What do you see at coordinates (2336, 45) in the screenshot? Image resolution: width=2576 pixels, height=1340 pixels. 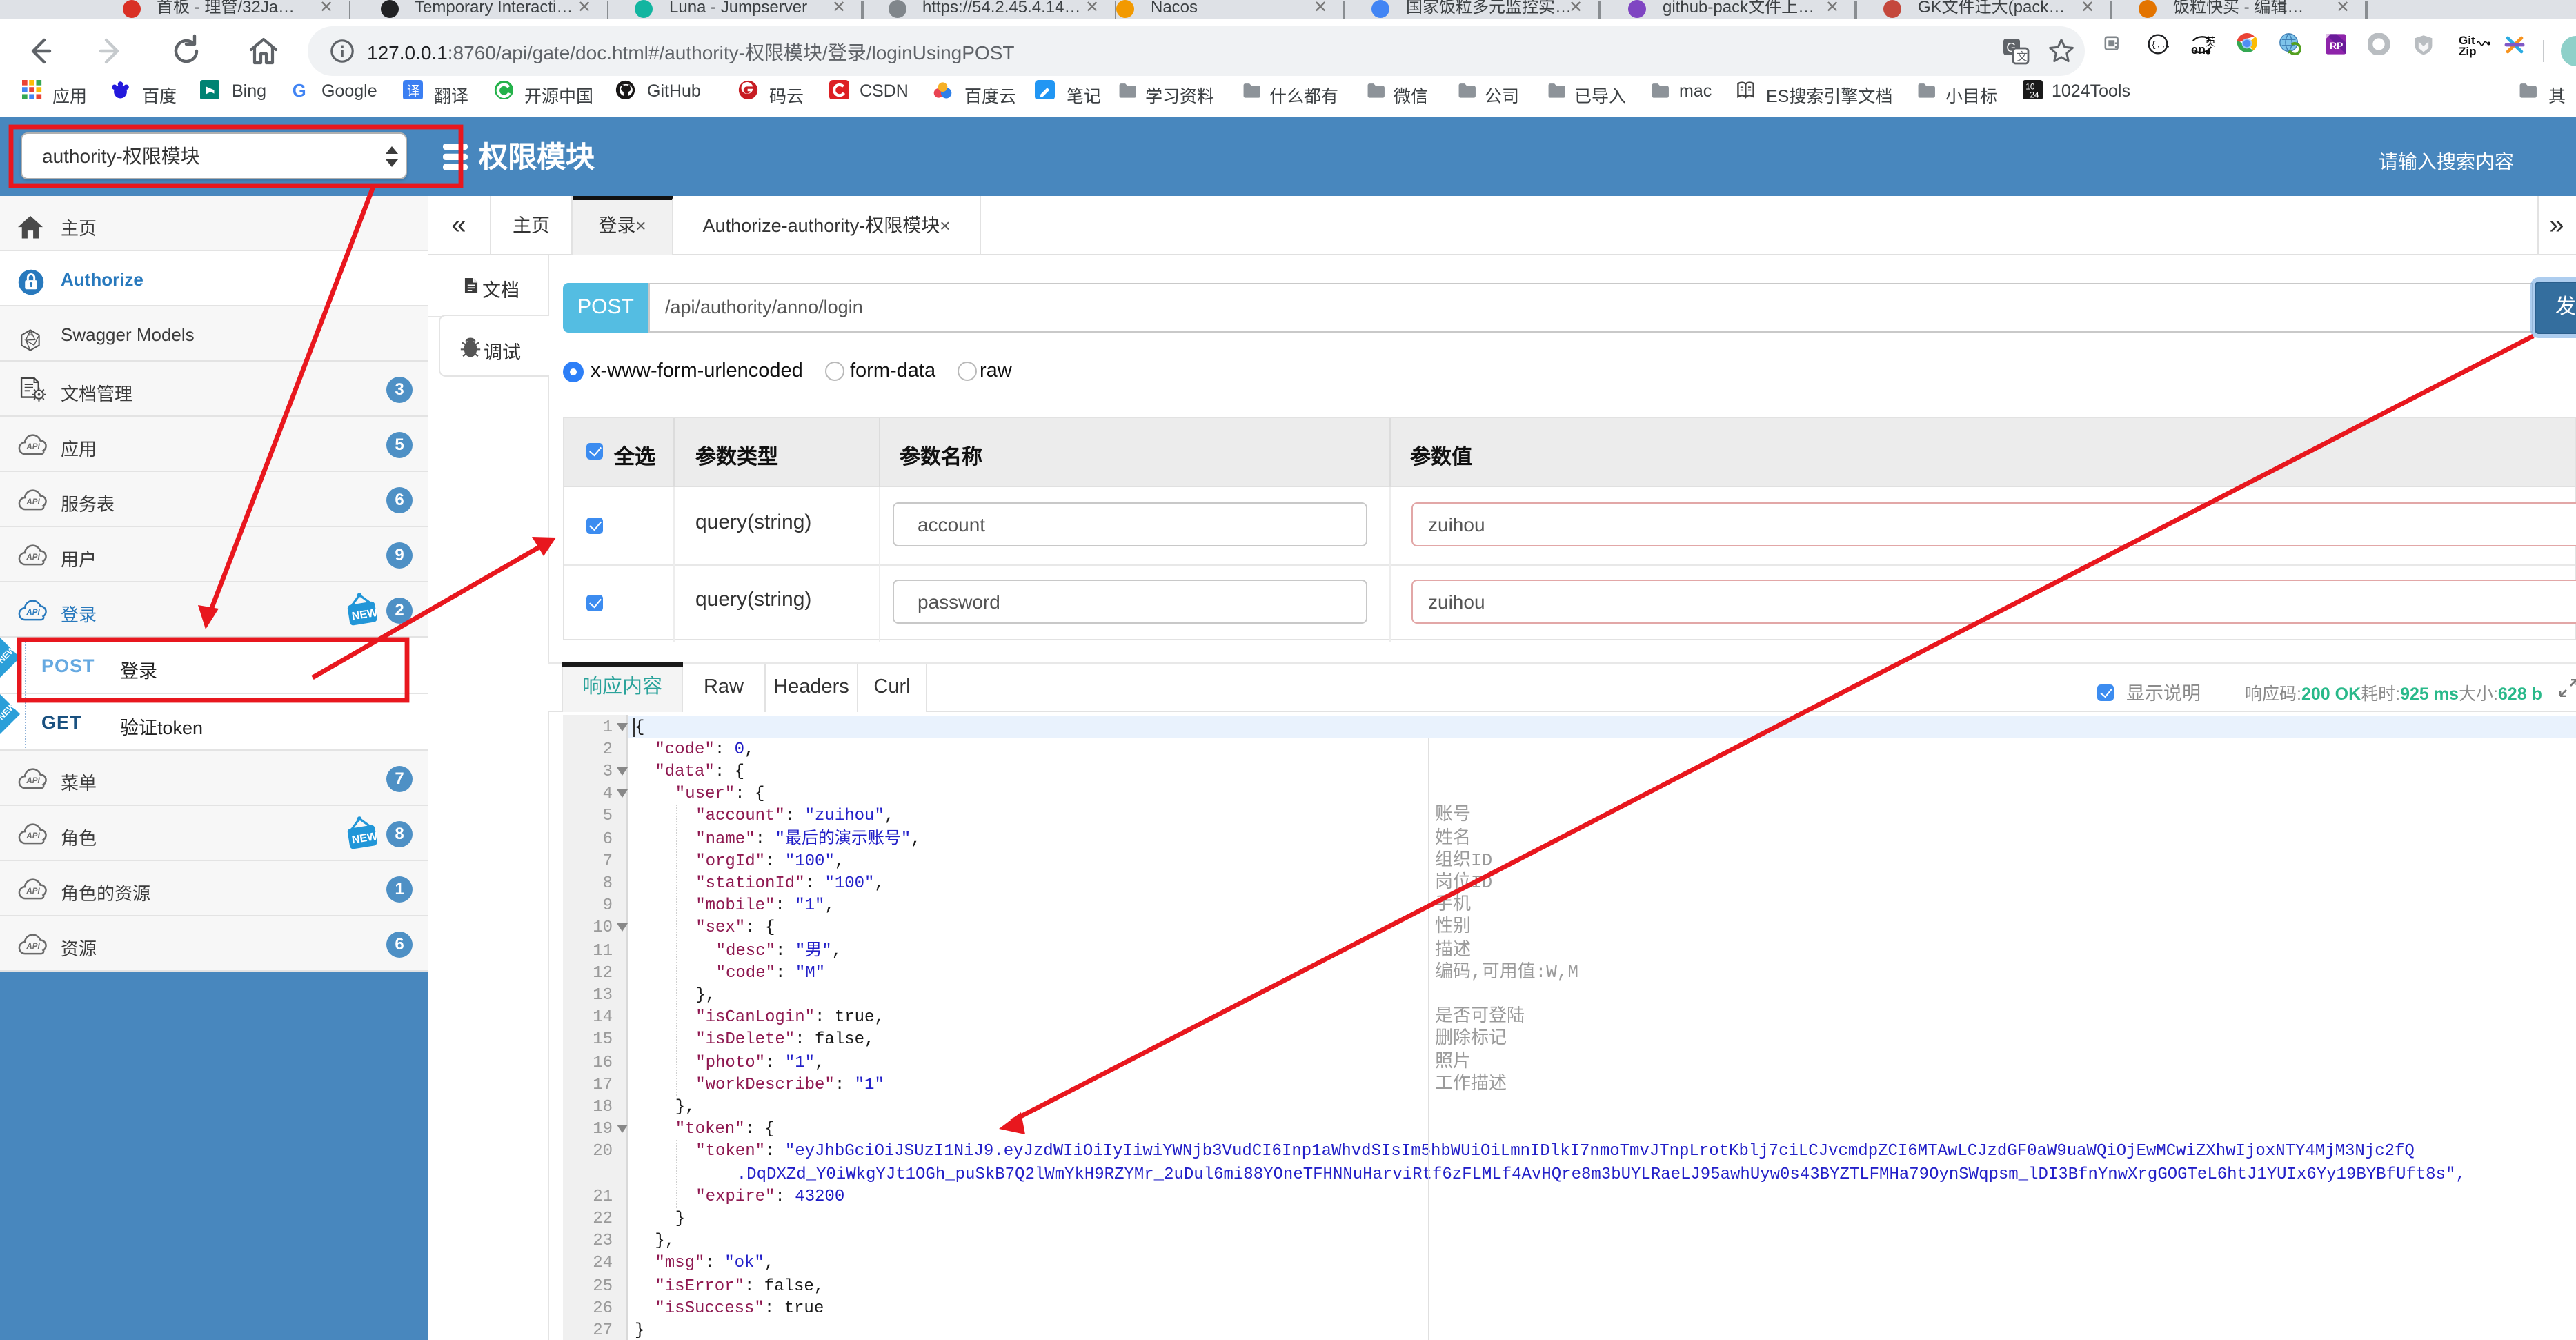 I see `svg-text: RP` at bounding box center [2336, 45].